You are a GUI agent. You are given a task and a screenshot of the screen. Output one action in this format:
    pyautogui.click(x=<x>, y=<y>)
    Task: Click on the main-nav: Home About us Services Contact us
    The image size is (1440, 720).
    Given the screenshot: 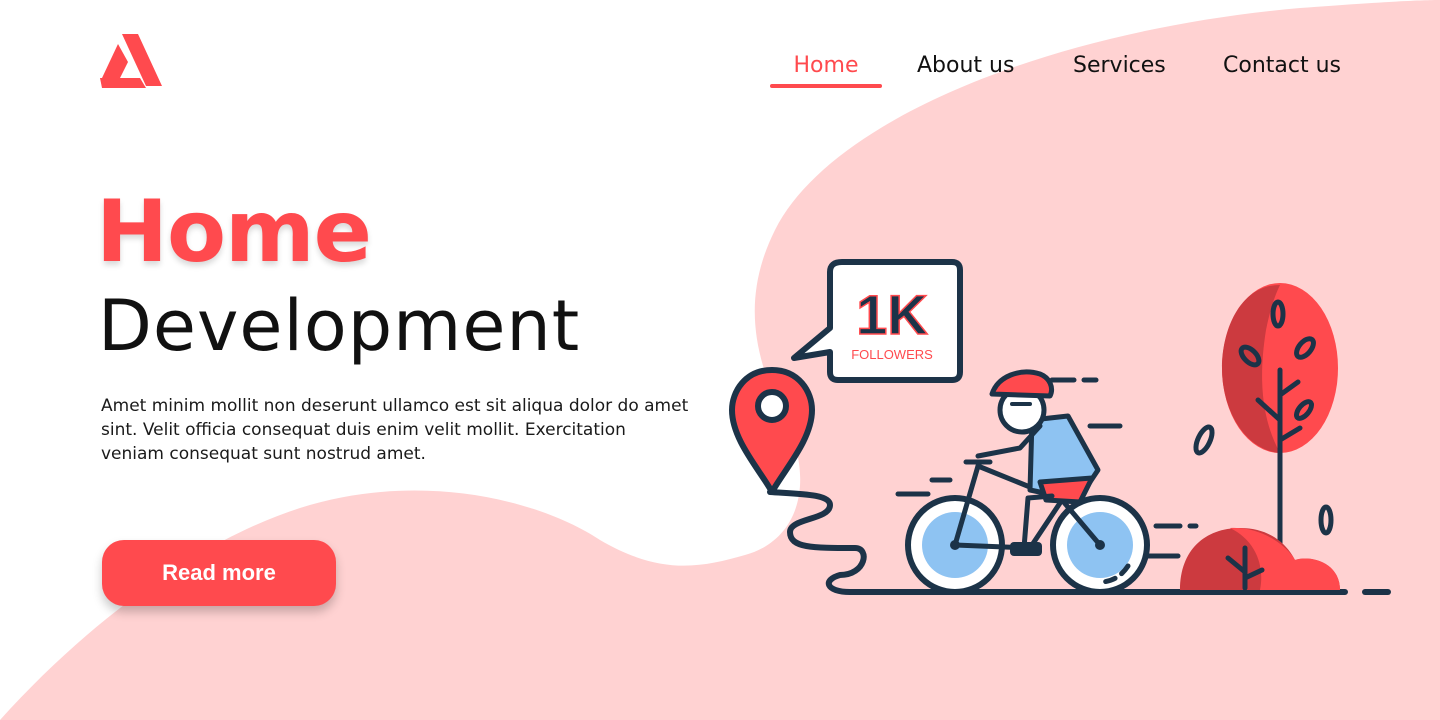 What is the action you would take?
    pyautogui.click(x=1070, y=68)
    